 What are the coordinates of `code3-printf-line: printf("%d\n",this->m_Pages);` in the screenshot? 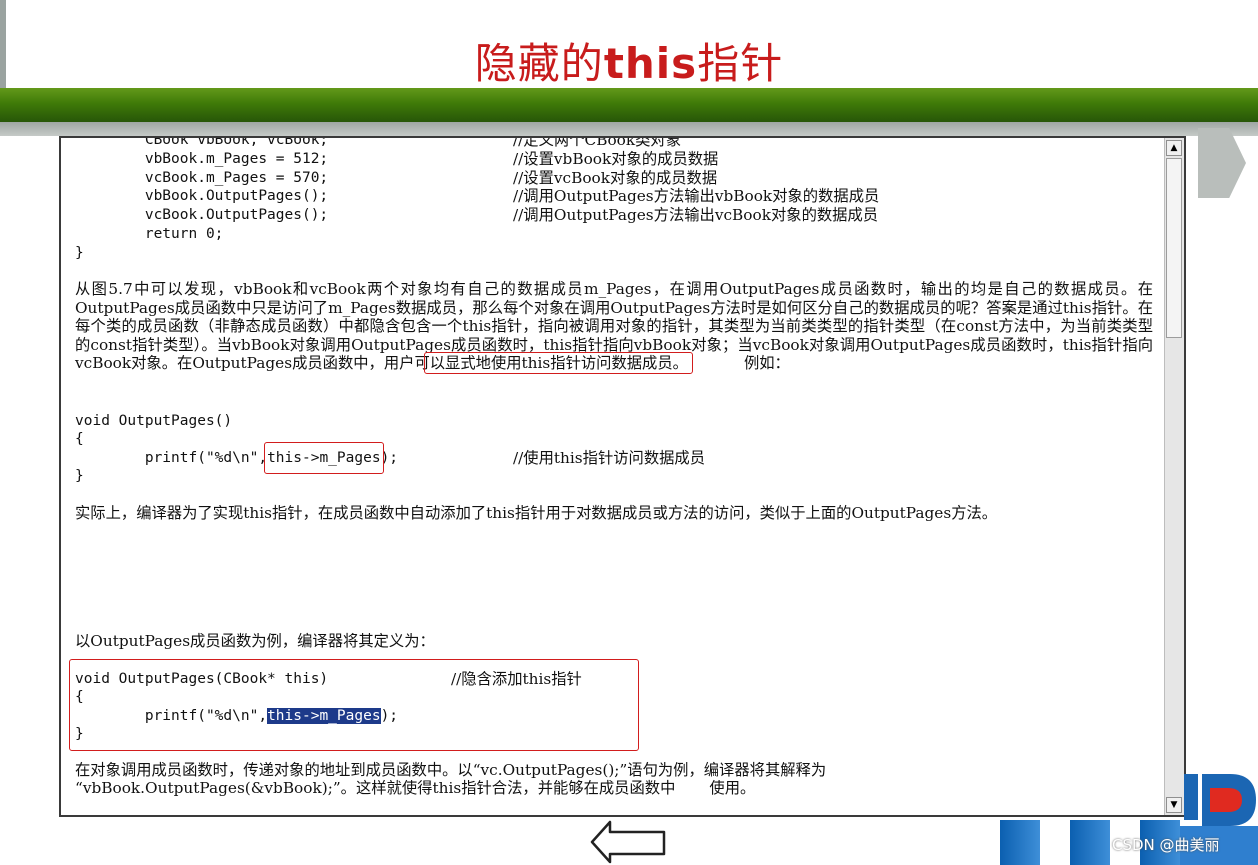 It's located at (236, 716).